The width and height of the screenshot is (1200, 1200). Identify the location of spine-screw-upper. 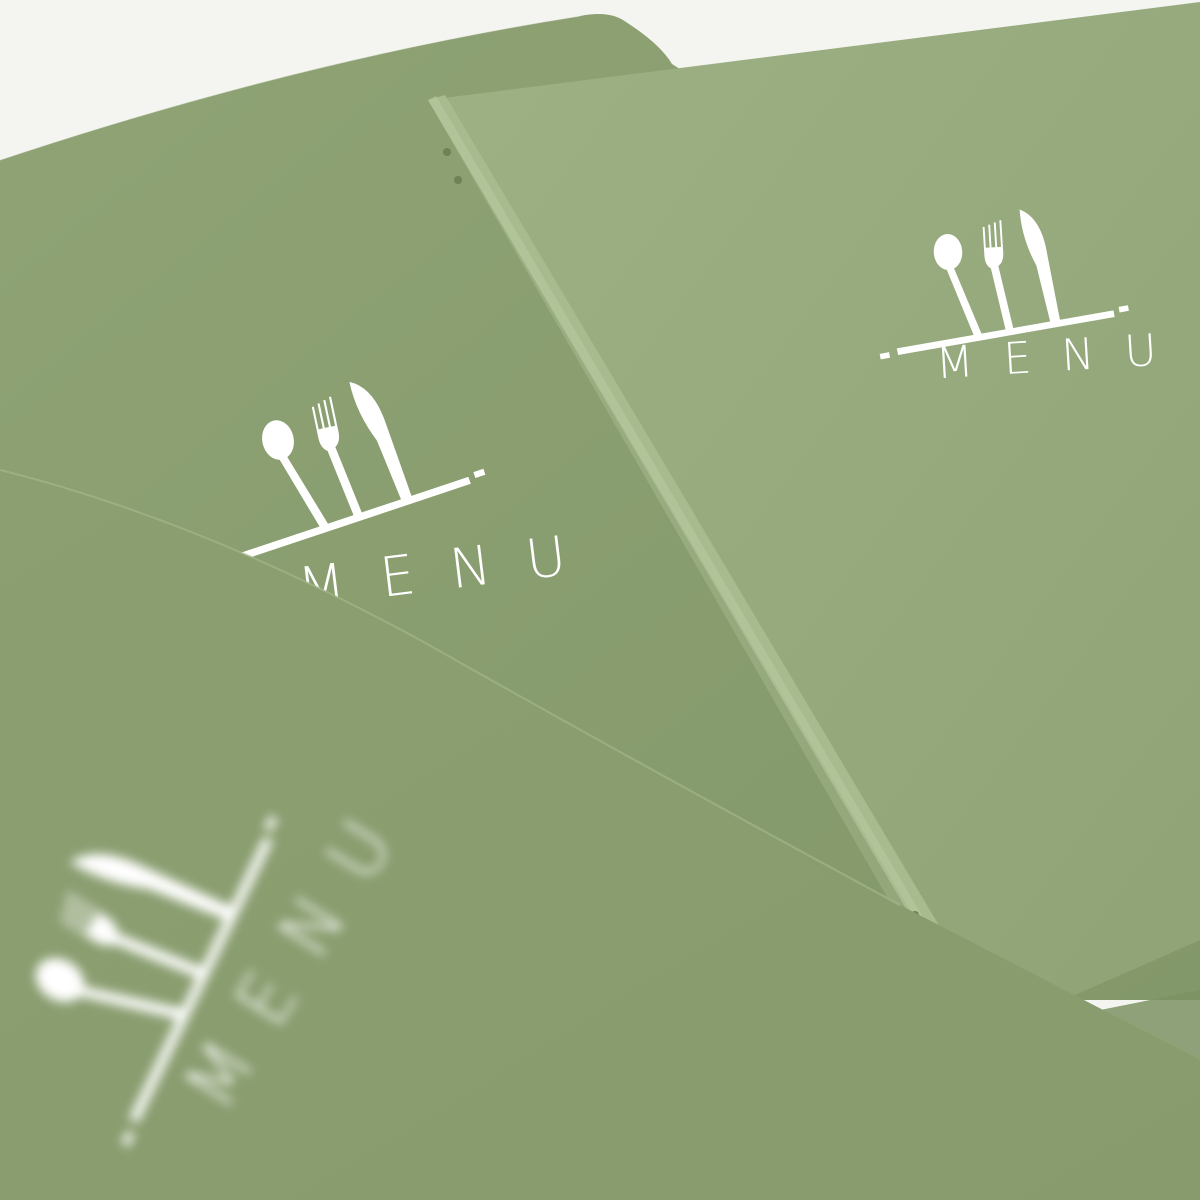
(458, 180).